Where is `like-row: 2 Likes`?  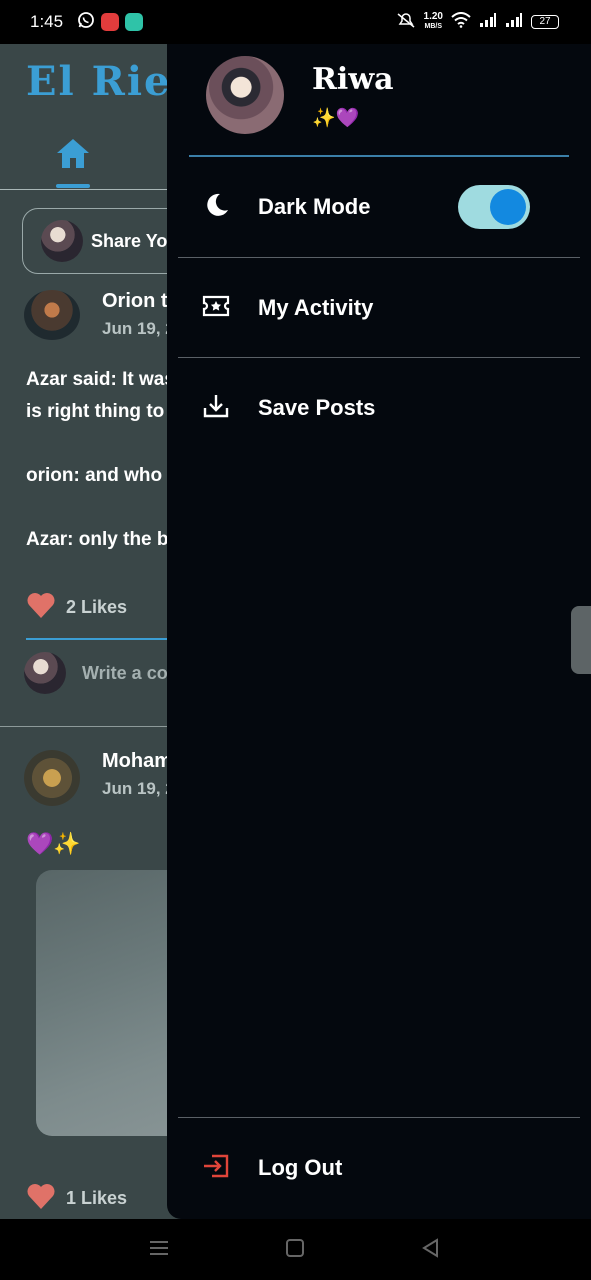
like-row: 2 Likes is located at coordinates (76, 607).